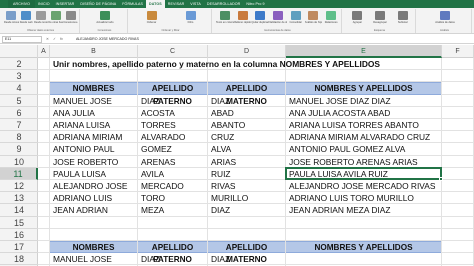 Image resolution: width=474 pixels, height=266 pixels. I want to click on active-cell-selection, so click(363, 173).